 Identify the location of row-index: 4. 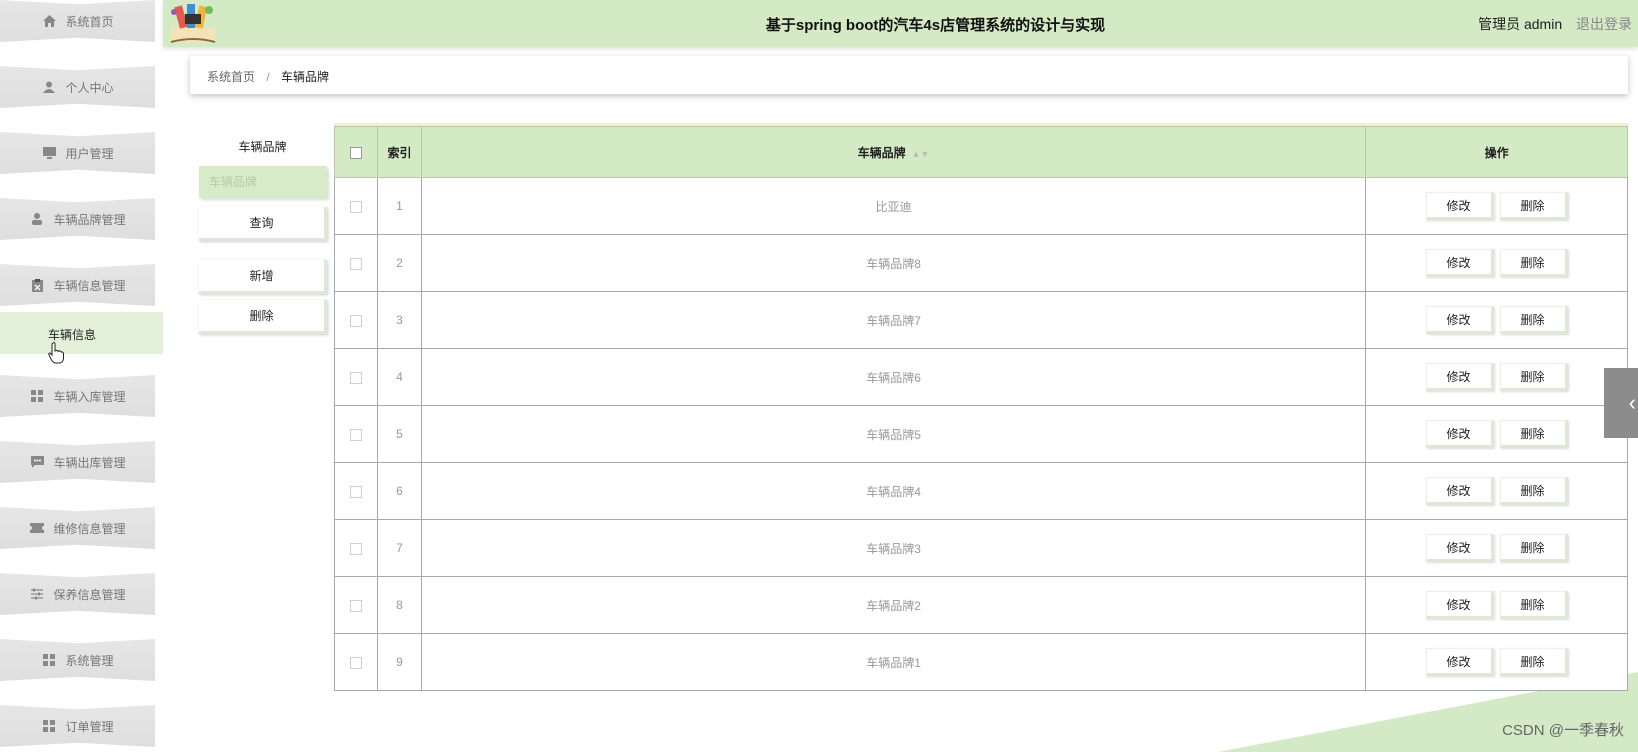
(399, 377).